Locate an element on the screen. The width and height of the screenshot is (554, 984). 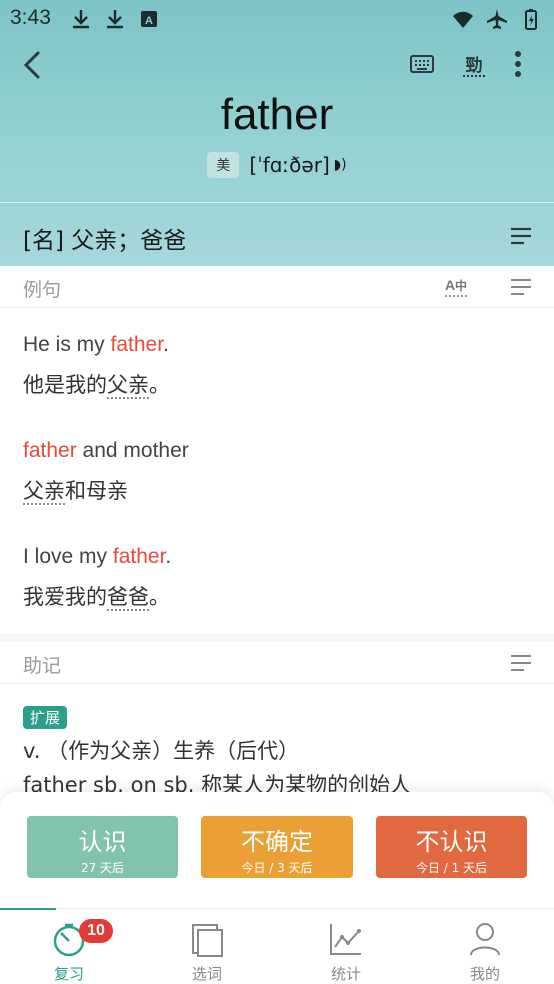
nav-review-label: 复习 is located at coordinates (68, 974).